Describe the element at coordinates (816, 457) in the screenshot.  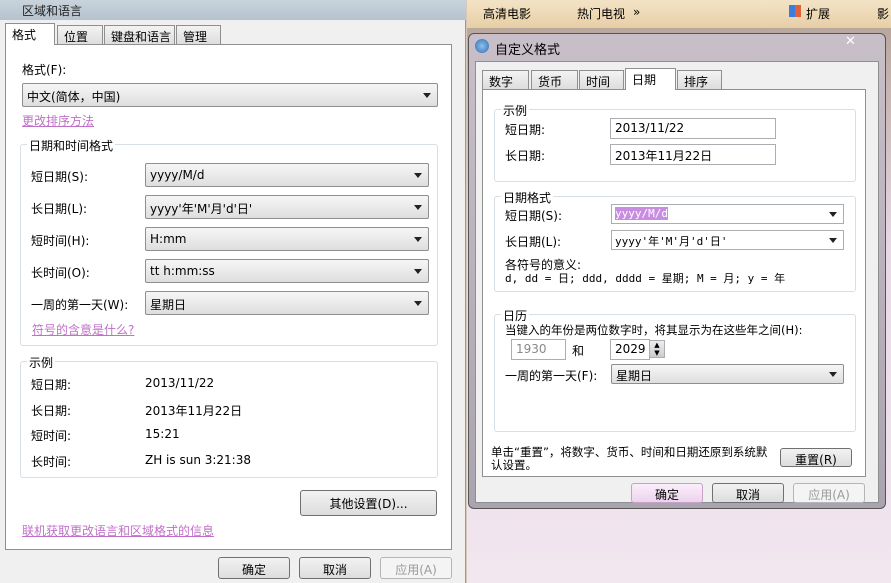
I see `reset-button: 重置(R)` at that location.